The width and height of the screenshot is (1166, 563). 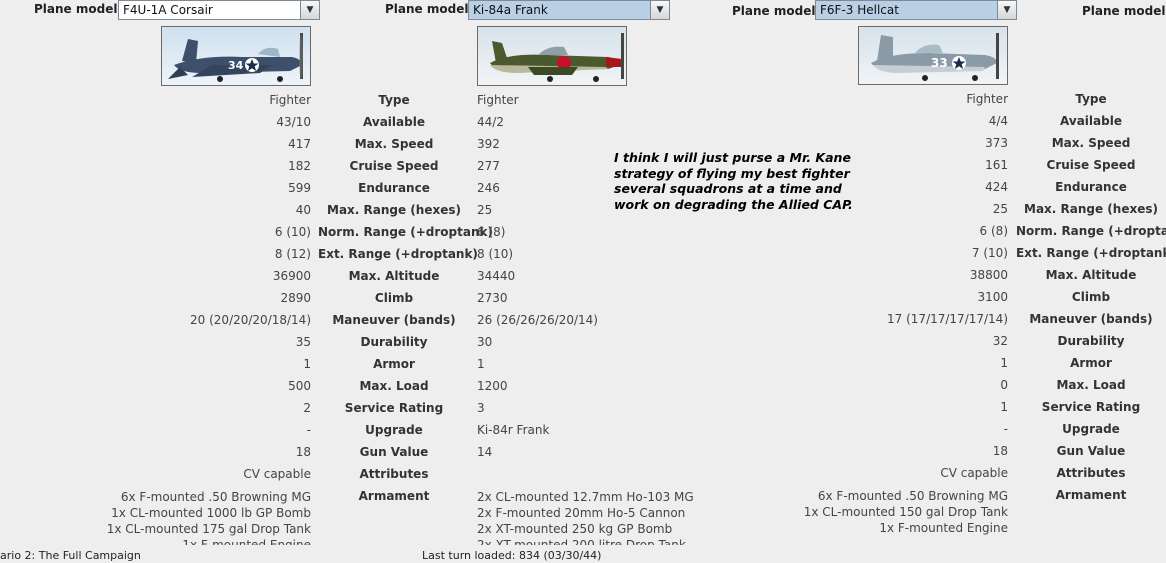 What do you see at coordinates (295, 298) in the screenshot?
I see `corsair-stat-value: 2890` at bounding box center [295, 298].